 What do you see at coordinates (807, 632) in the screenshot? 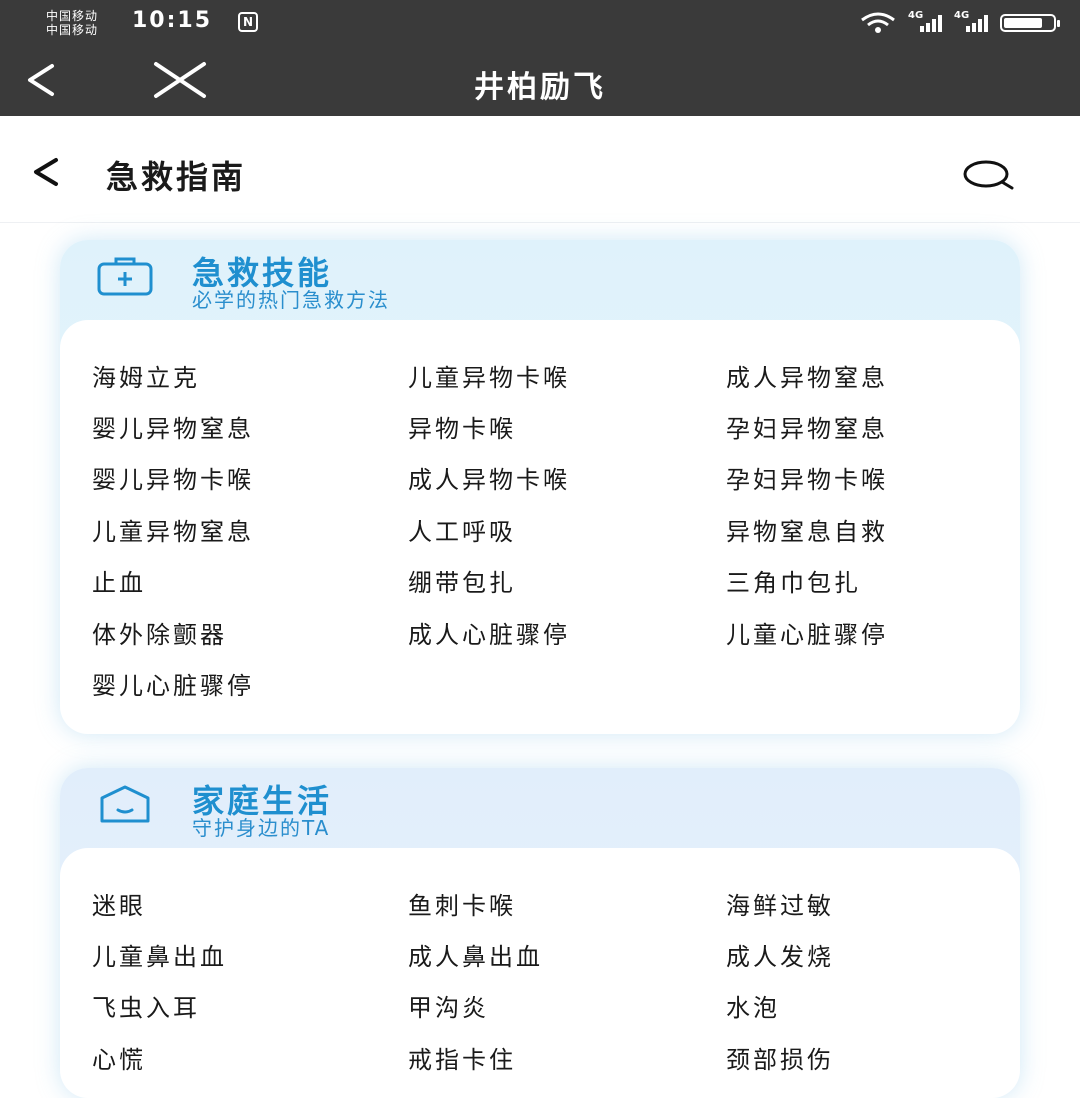
I see `list-item: 儿童心脏骤停` at bounding box center [807, 632].